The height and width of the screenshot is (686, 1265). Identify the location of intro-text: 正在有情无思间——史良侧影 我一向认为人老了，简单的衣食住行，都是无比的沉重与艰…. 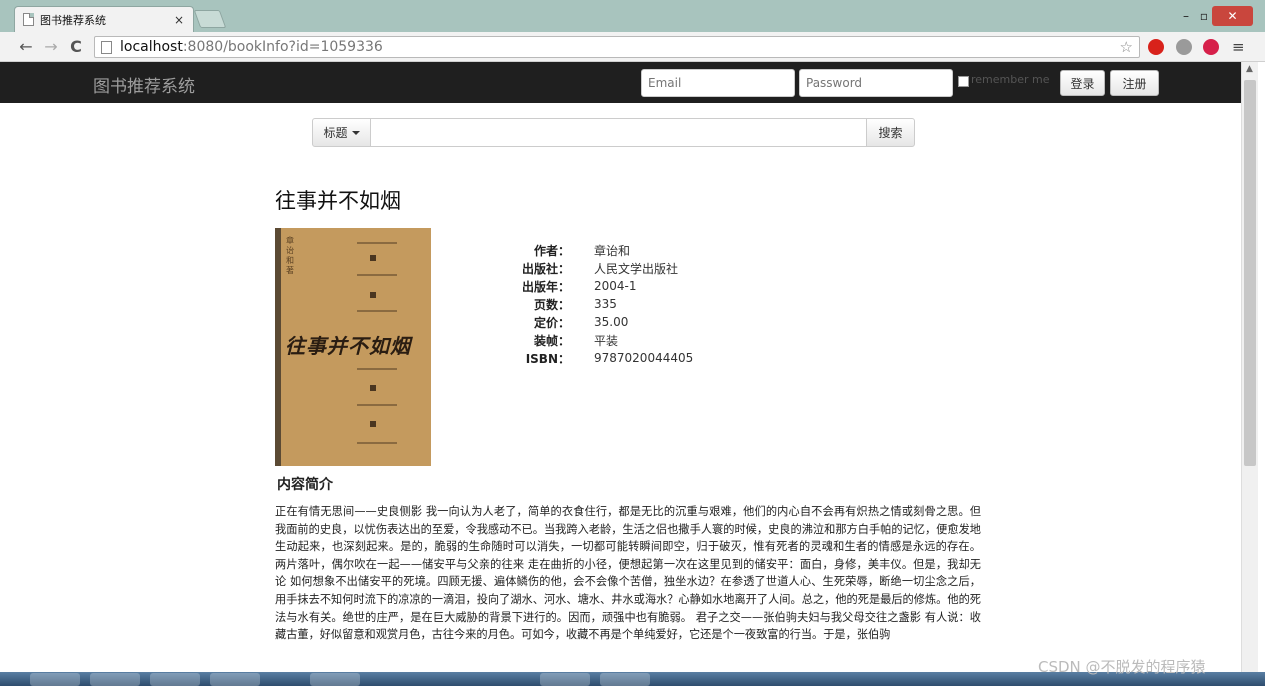
(628, 573).